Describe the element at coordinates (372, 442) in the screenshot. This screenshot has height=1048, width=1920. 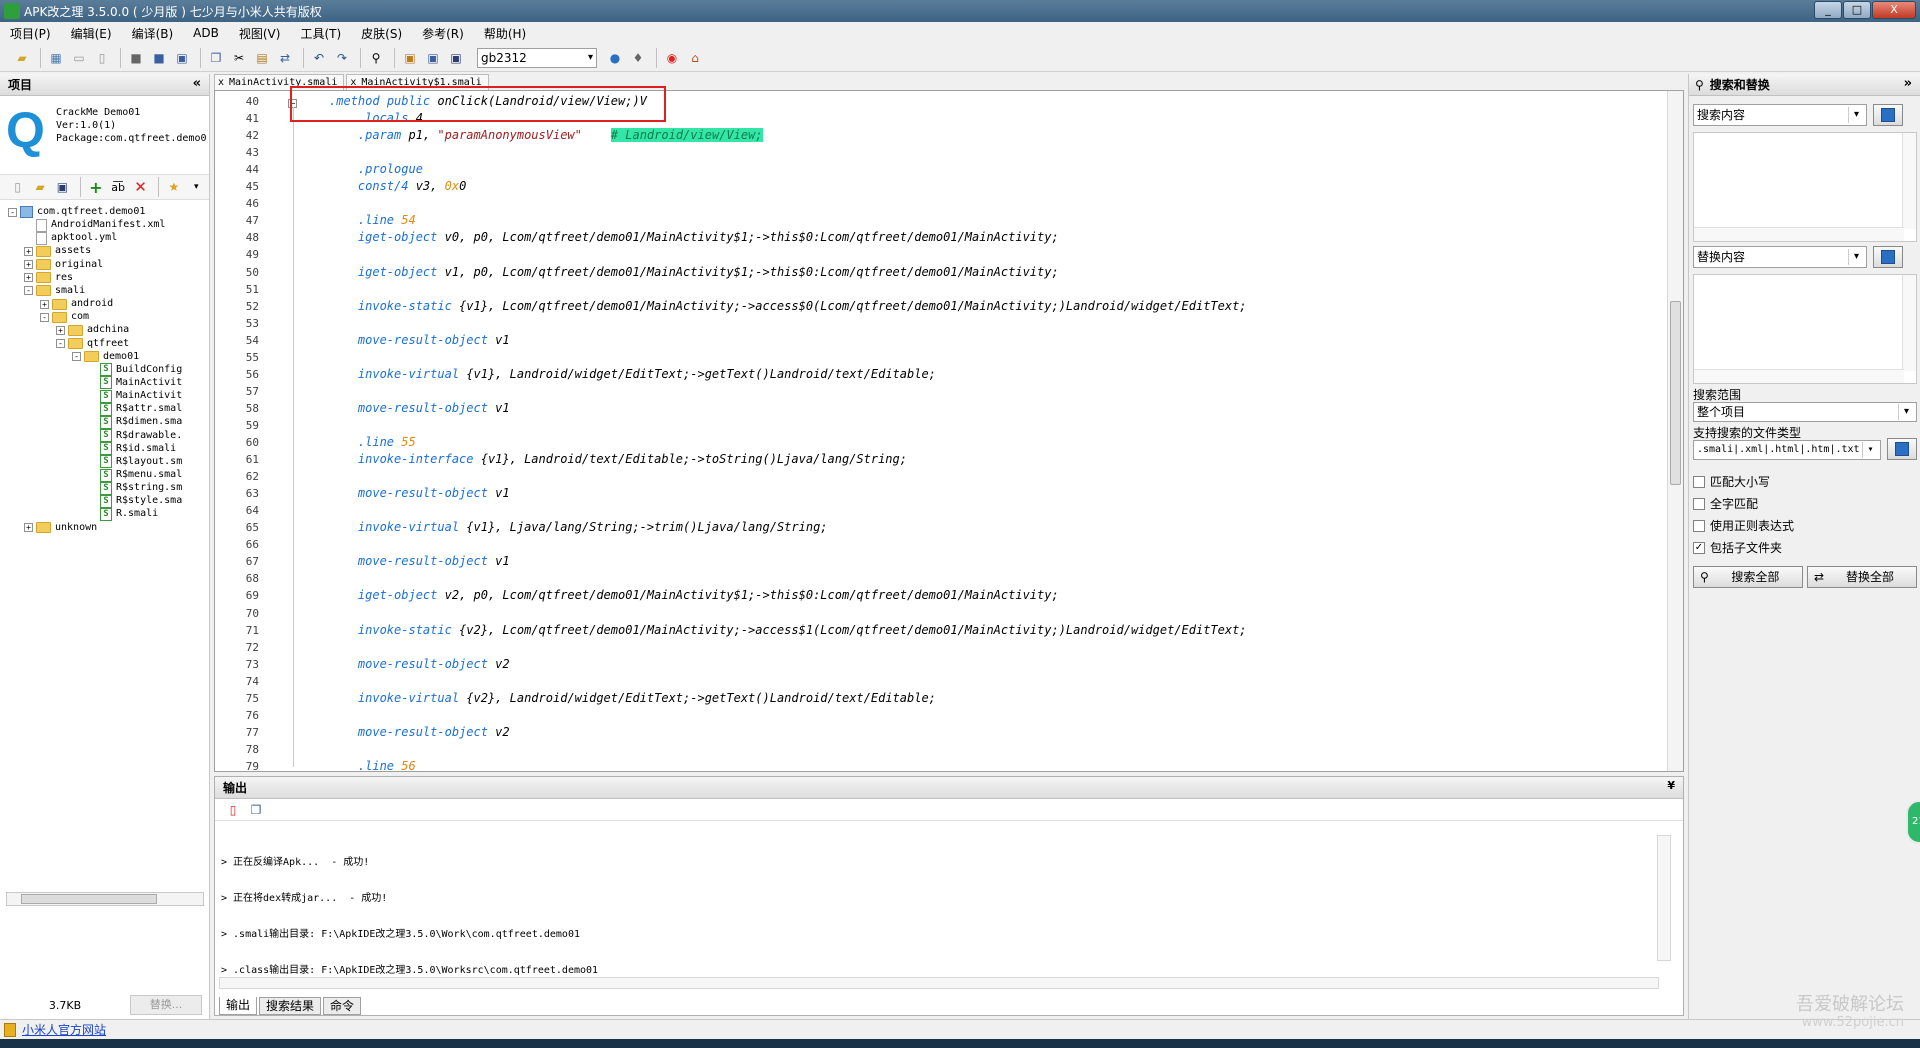
I see `code-line: .line 55` at that location.